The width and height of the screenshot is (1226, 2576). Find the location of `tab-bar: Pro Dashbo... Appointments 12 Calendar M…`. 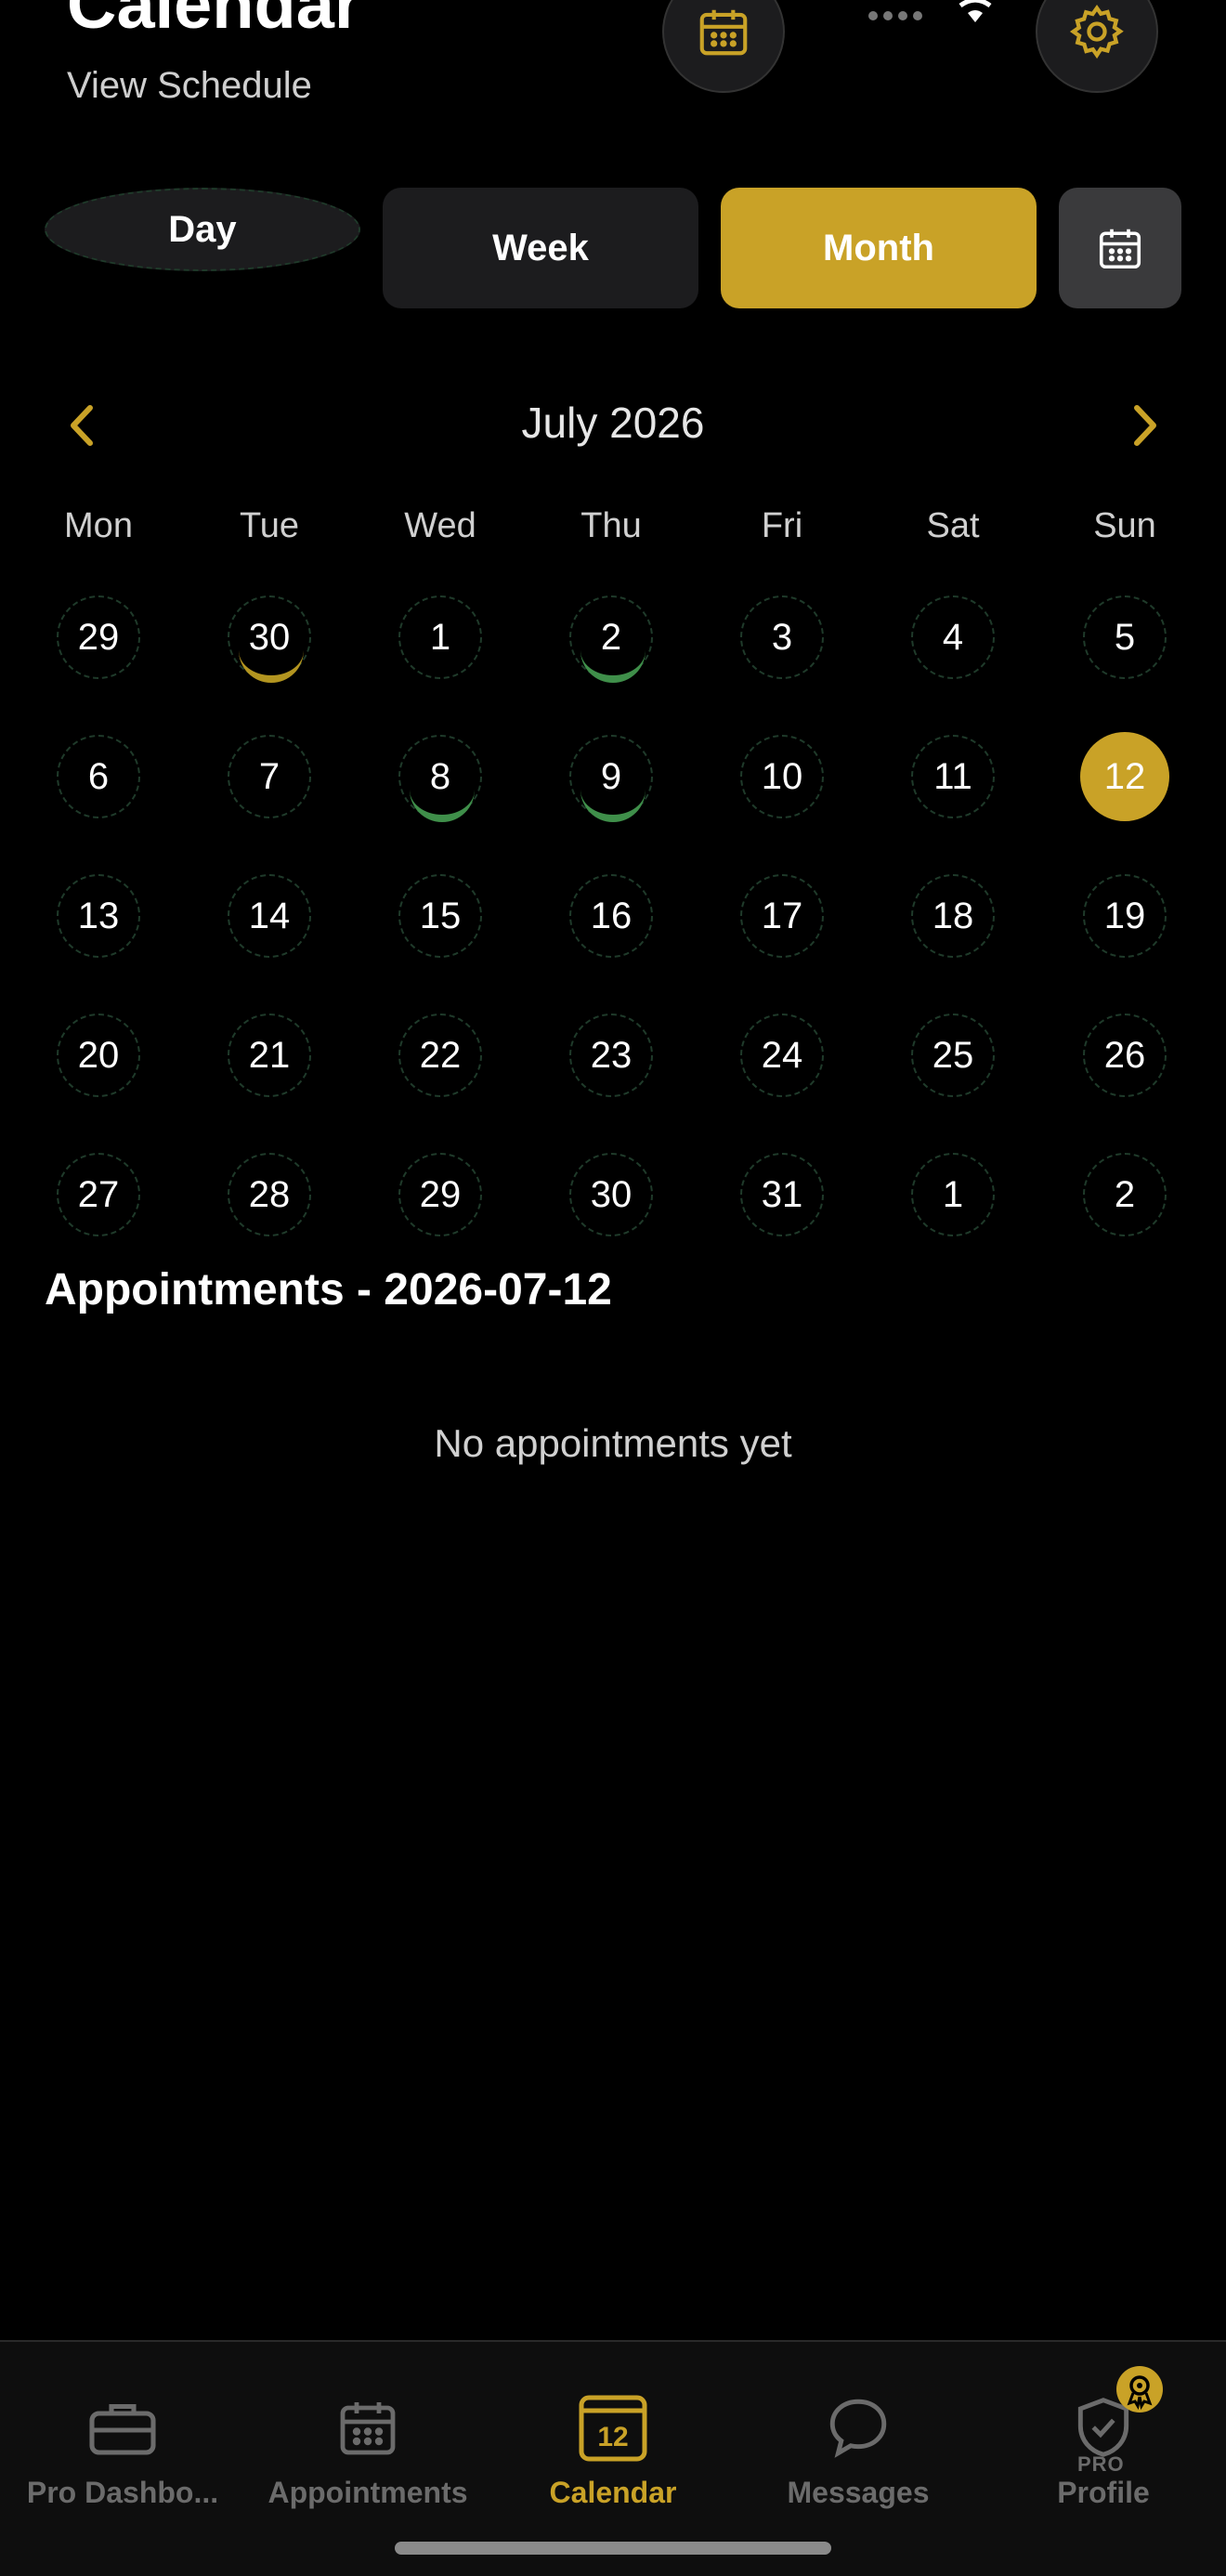

tab-bar: Pro Dashbo... Appointments 12 Calendar M… is located at coordinates (613, 2458).